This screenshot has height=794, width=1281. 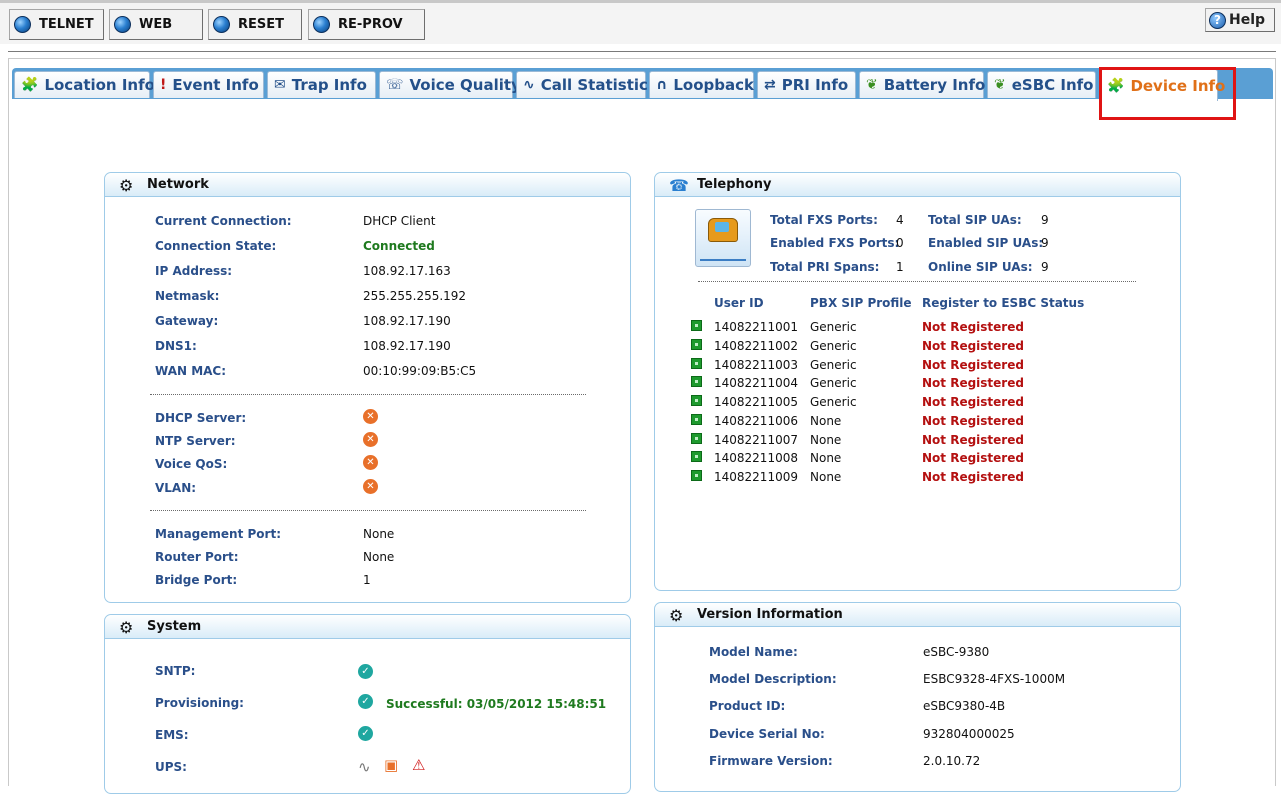 I want to click on tab-event-info: ! Event Info, so click(x=208, y=84).